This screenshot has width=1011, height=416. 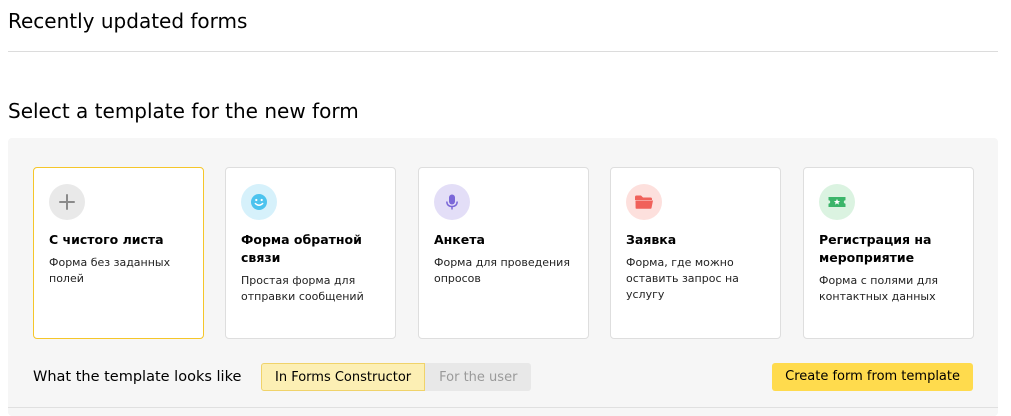 I want to click on card-title: Регистрация на мероприятие, so click(x=875, y=248).